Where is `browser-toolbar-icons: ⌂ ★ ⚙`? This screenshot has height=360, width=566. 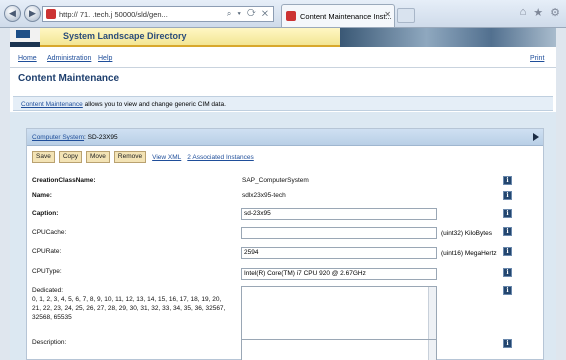
browser-toolbar-icons: ⌂ ★ ⚙ is located at coordinates (540, 12).